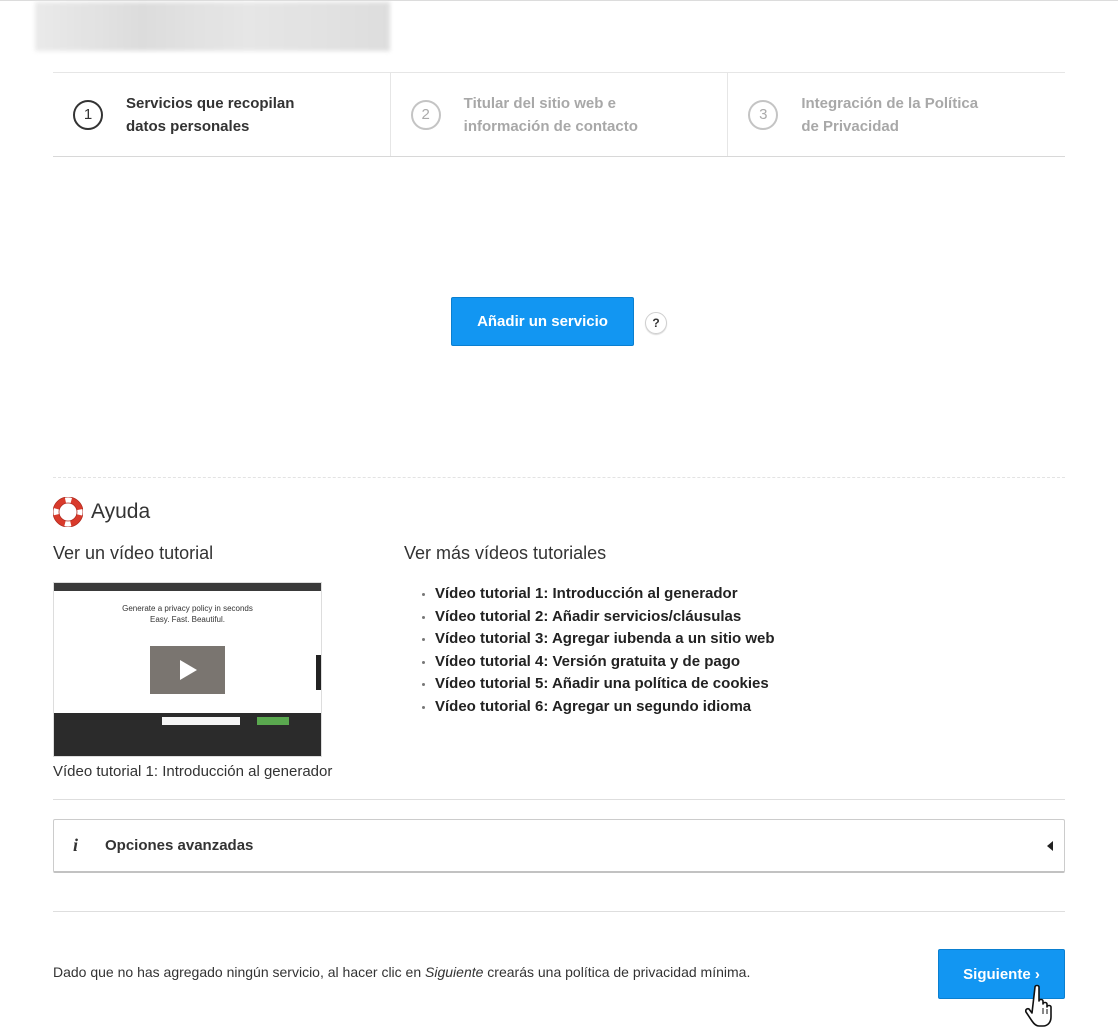 The width and height of the screenshot is (1118, 1032). What do you see at coordinates (559, 846) in the screenshot?
I see `advanced-options-toggle: i Opciones avanzadas` at bounding box center [559, 846].